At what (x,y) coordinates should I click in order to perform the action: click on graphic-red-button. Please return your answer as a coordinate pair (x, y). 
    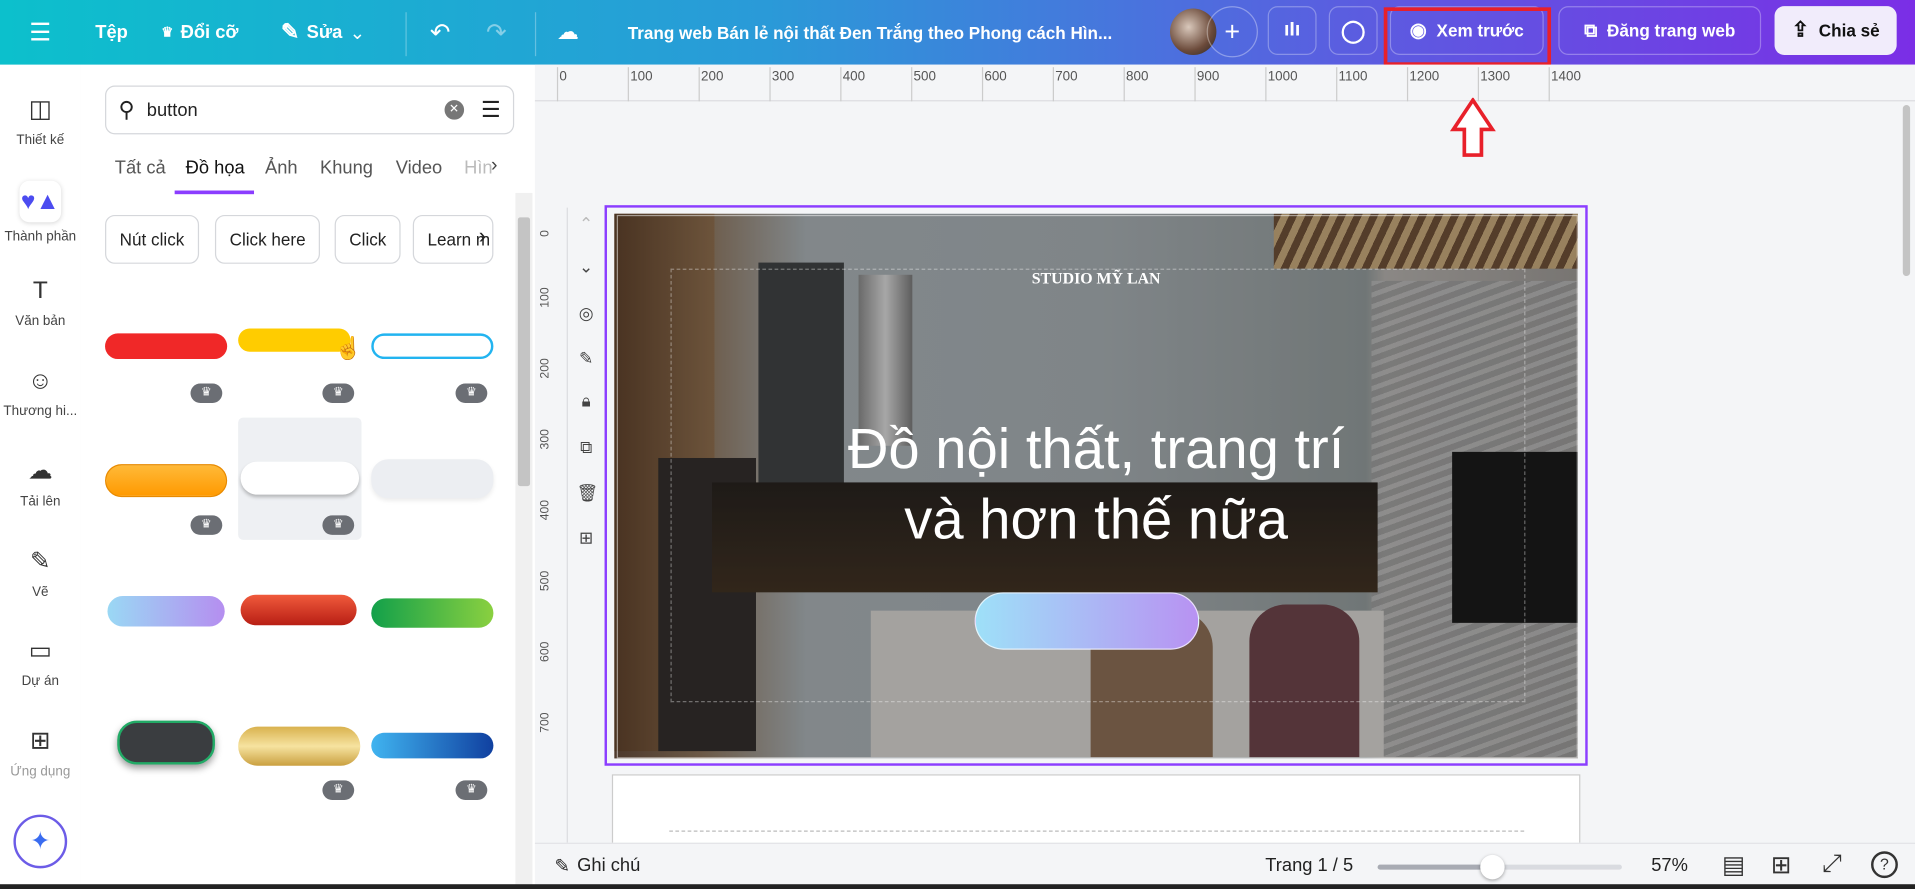
    Looking at the image, I should click on (166, 346).